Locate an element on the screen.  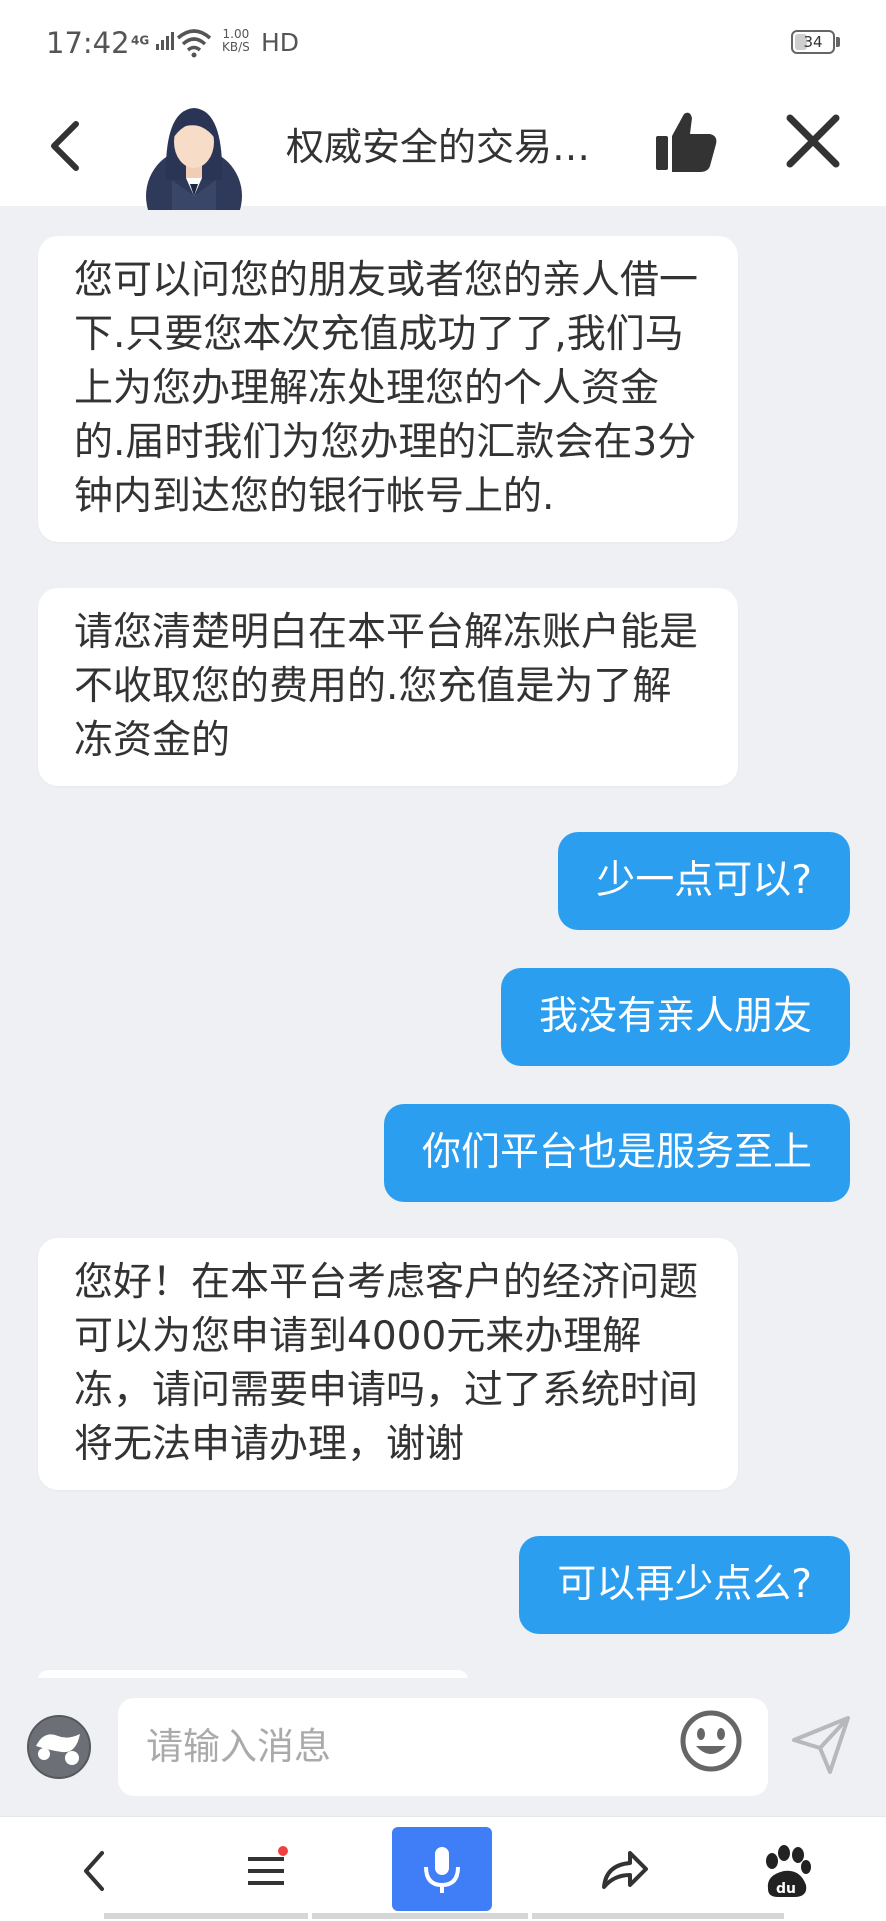
input-bar: 请输入消息 is located at coordinates (443, 1747).